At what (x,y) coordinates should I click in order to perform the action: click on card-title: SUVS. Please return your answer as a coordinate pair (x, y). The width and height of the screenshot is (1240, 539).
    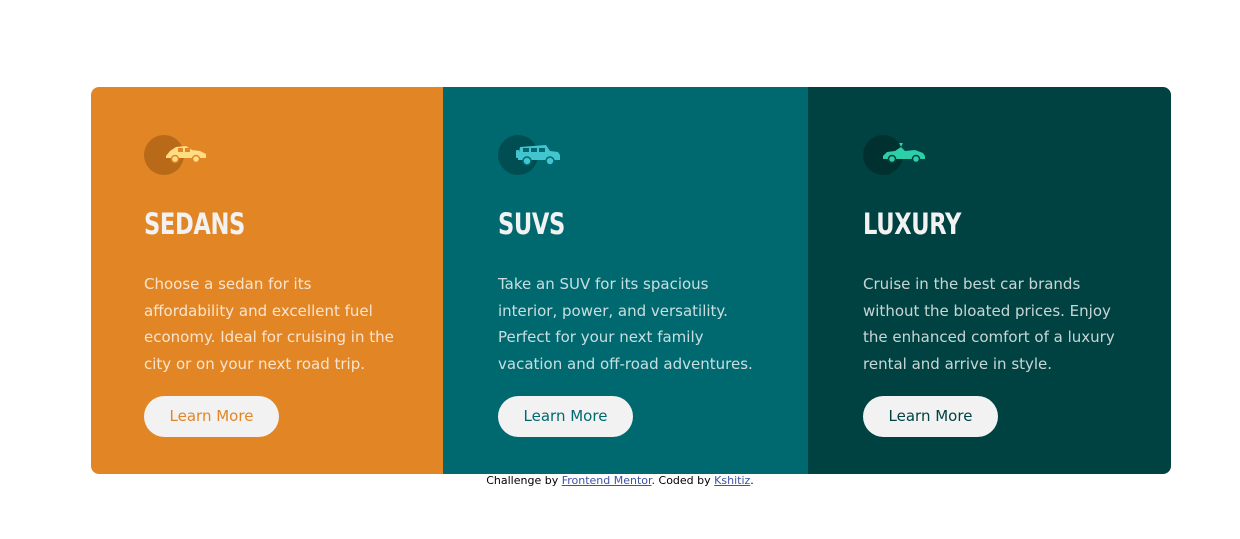
    Looking at the image, I should click on (531, 224).